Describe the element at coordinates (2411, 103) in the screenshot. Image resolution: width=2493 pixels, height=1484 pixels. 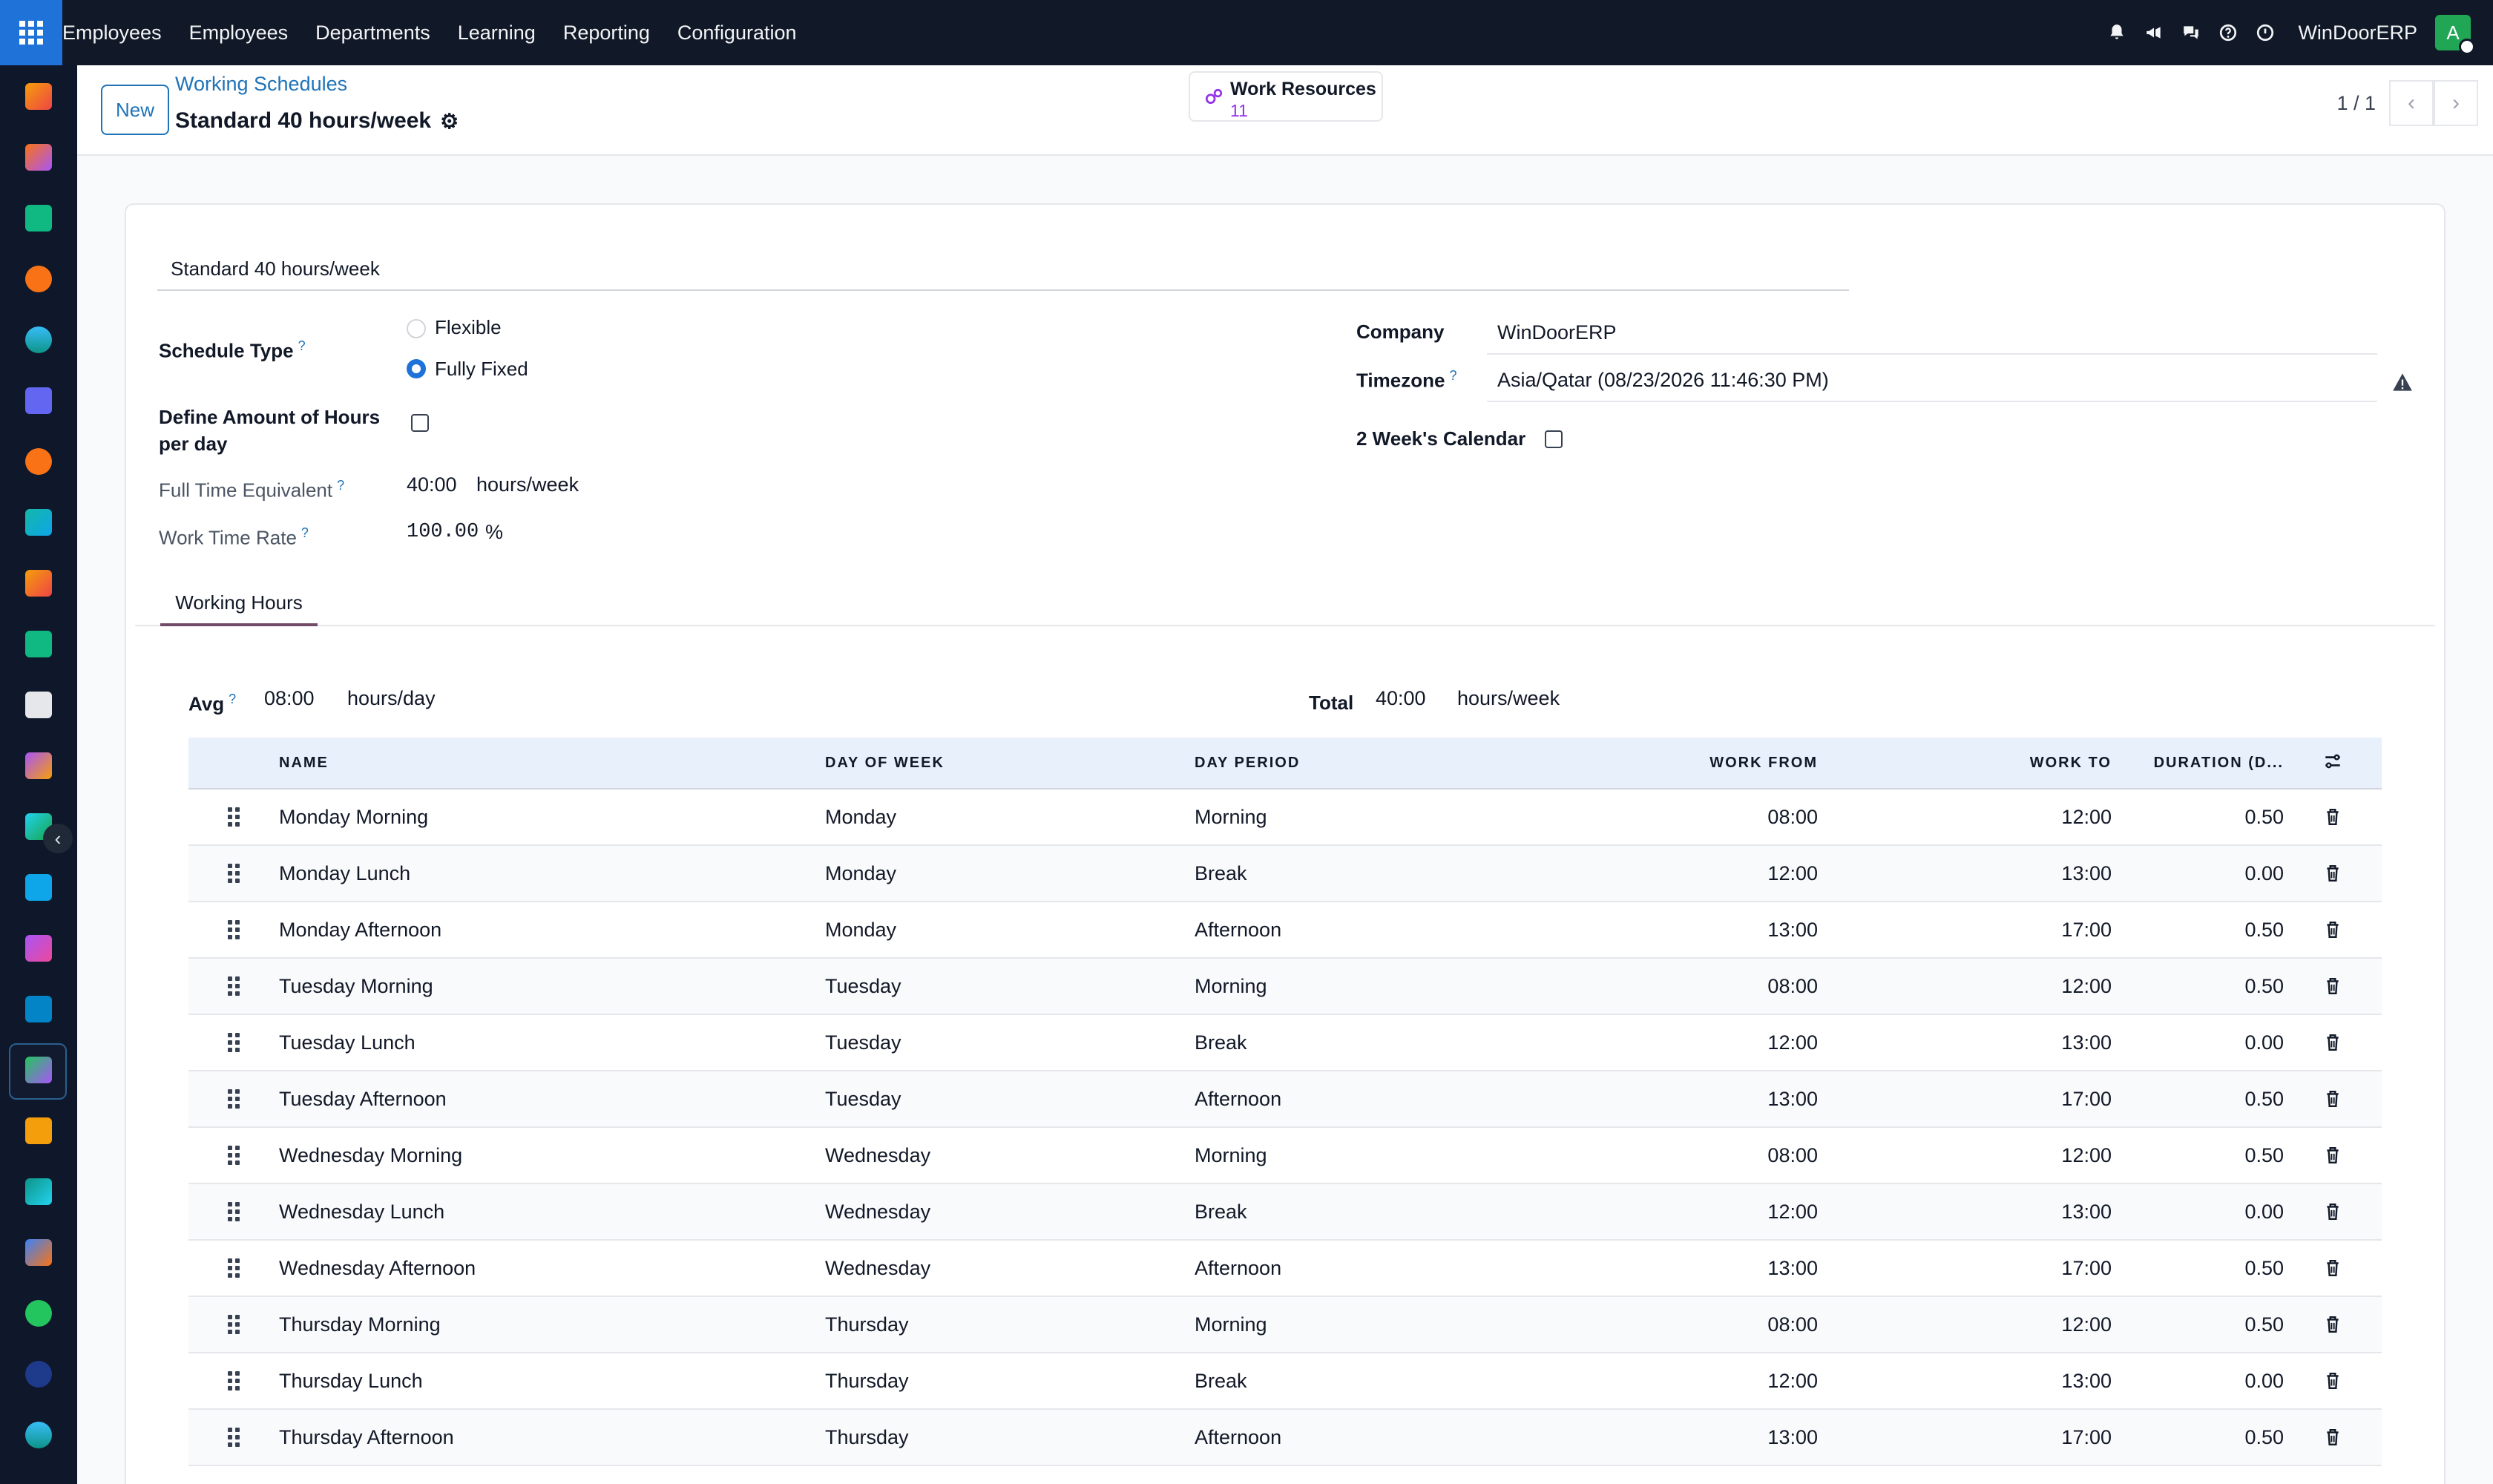
I see `pager-previous-button: ‹` at that location.